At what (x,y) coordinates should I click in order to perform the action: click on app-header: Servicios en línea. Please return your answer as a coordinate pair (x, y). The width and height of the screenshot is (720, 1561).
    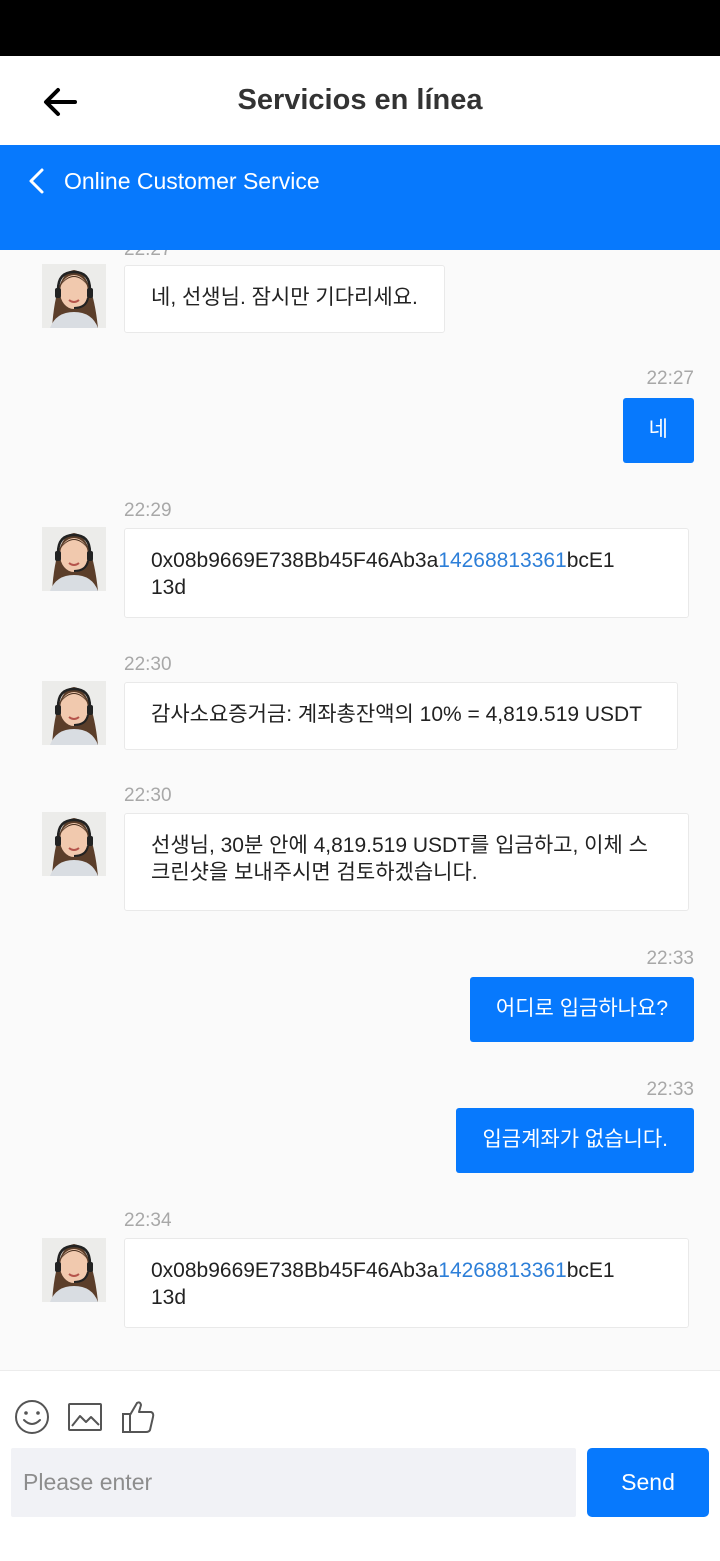
    Looking at the image, I should click on (360, 100).